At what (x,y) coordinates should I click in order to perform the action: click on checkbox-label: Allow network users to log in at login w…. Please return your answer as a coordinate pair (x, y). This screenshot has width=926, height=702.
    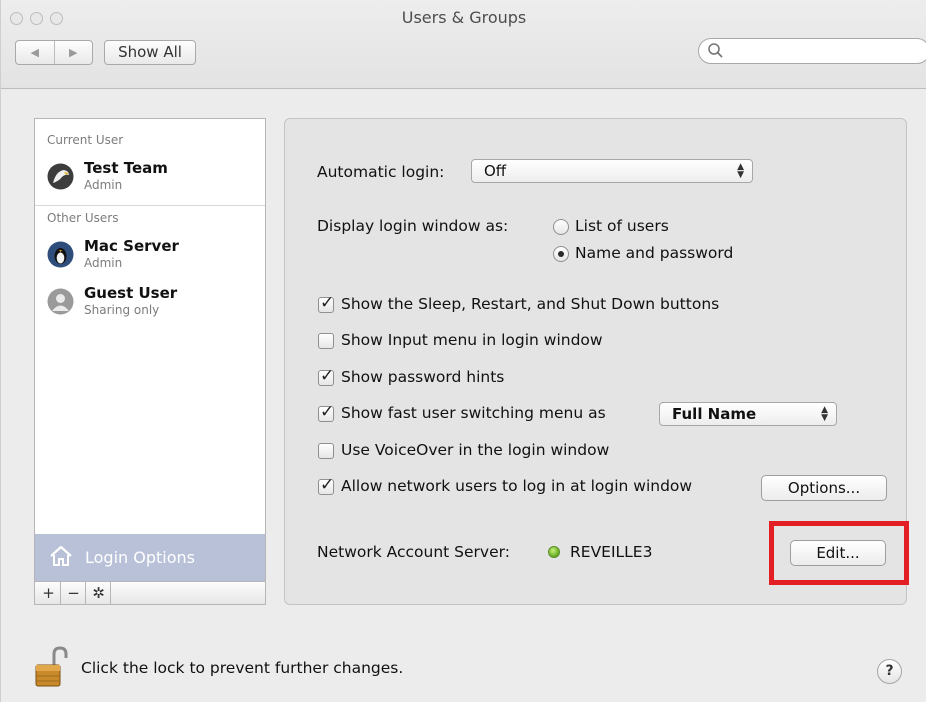
    Looking at the image, I should click on (517, 486).